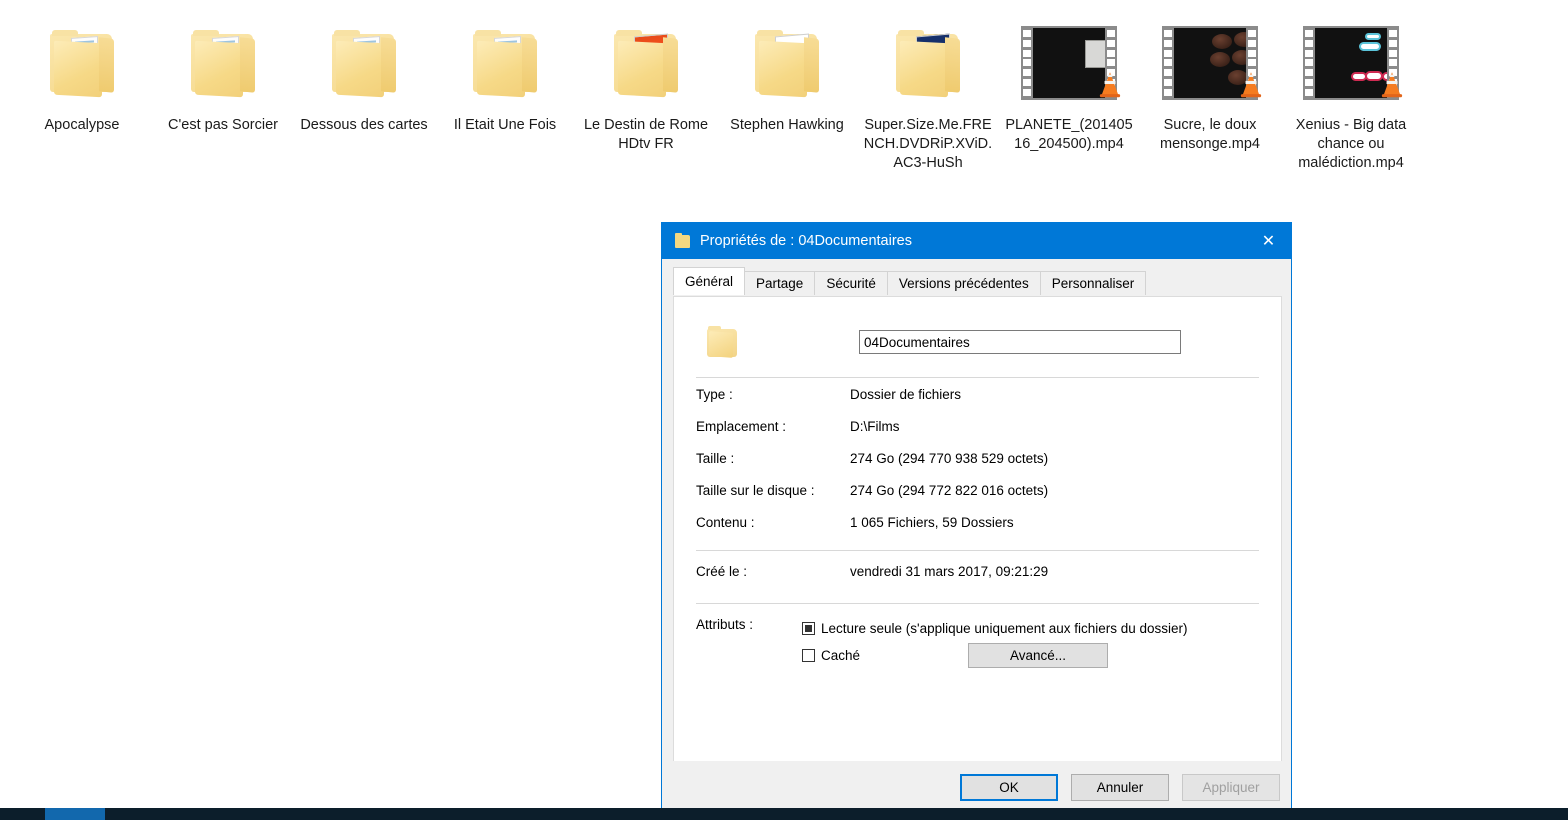 Image resolution: width=1568 pixels, height=820 pixels. I want to click on property-value: 274 Go (294 772 822 016 octets), so click(949, 490).